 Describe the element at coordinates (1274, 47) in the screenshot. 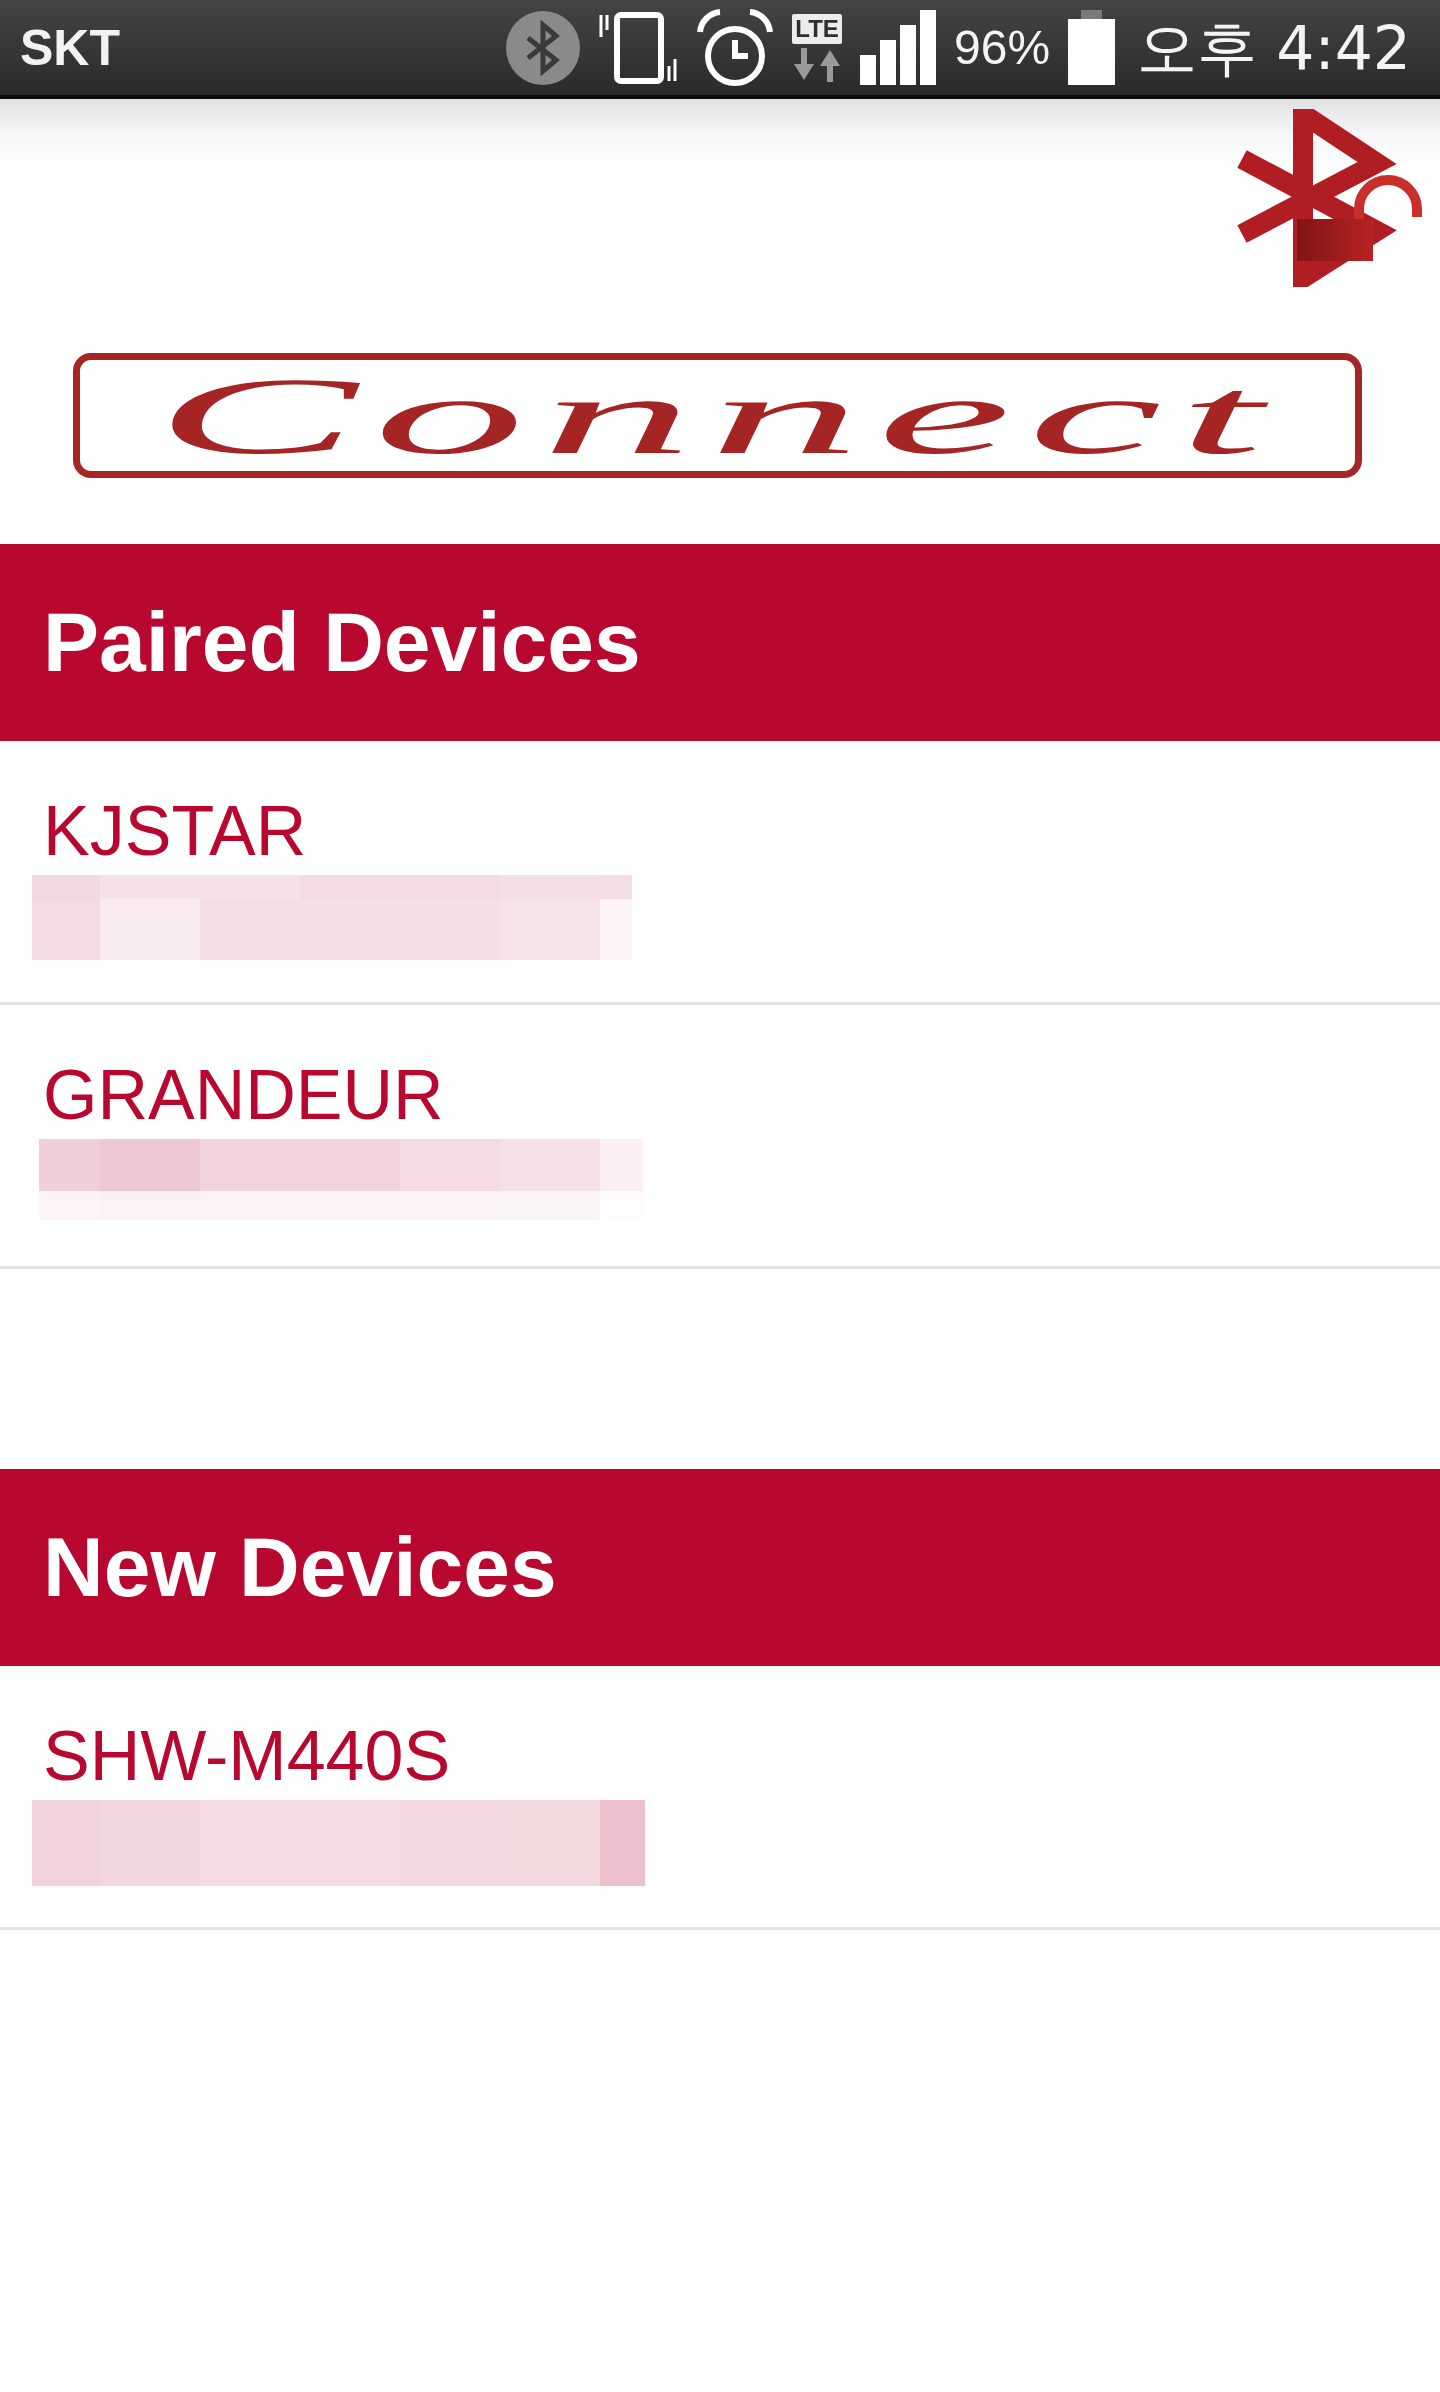

I see `clock-time: 오후 4:42` at that location.